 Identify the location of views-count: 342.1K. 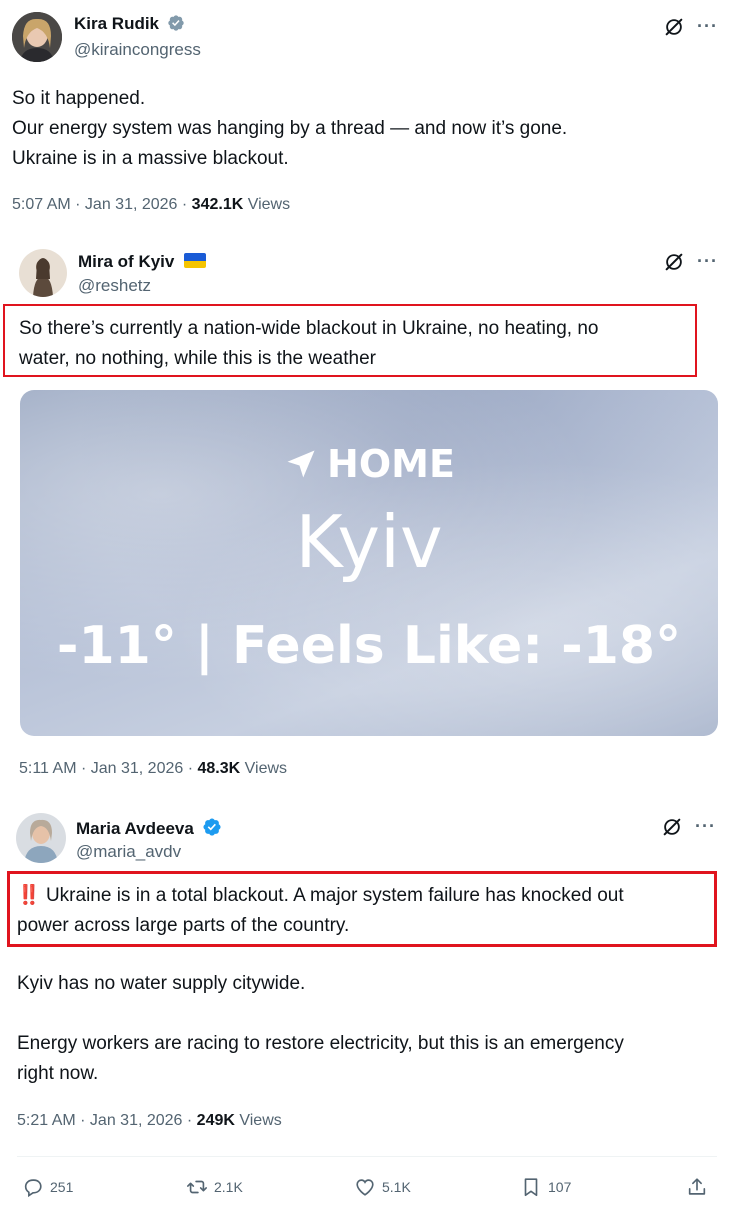
(217, 204).